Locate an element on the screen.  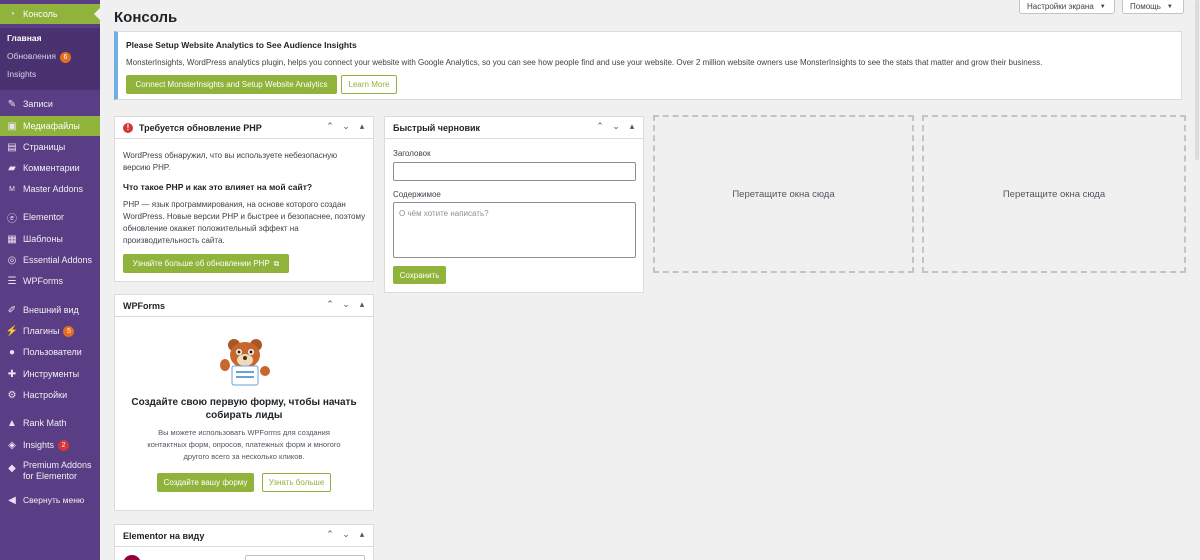
menu-tools: ✚ Инструменты is located at coordinates (50, 374).